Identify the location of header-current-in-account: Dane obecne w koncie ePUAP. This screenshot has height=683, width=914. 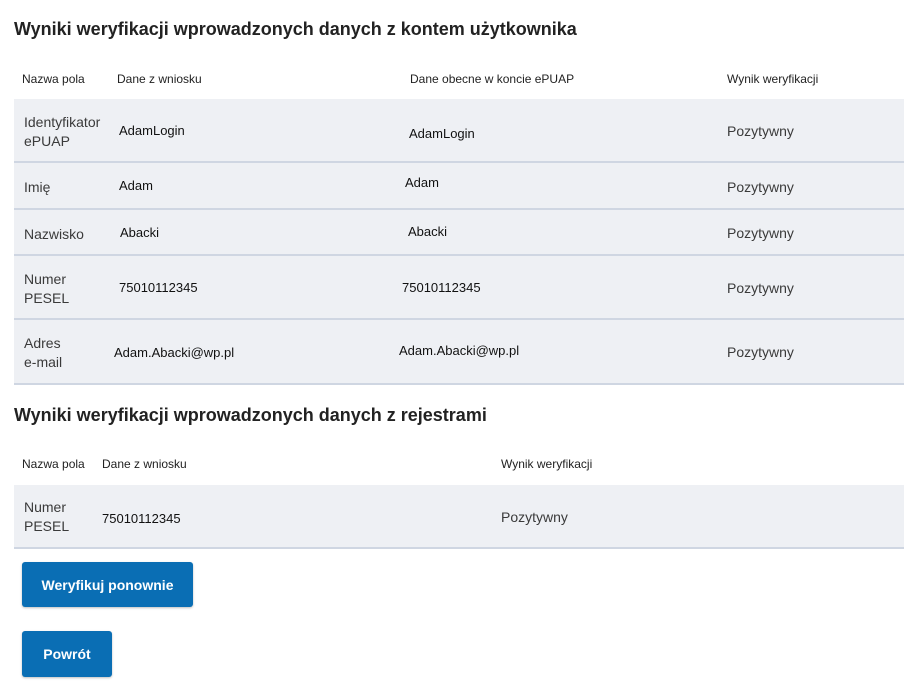
(492, 79).